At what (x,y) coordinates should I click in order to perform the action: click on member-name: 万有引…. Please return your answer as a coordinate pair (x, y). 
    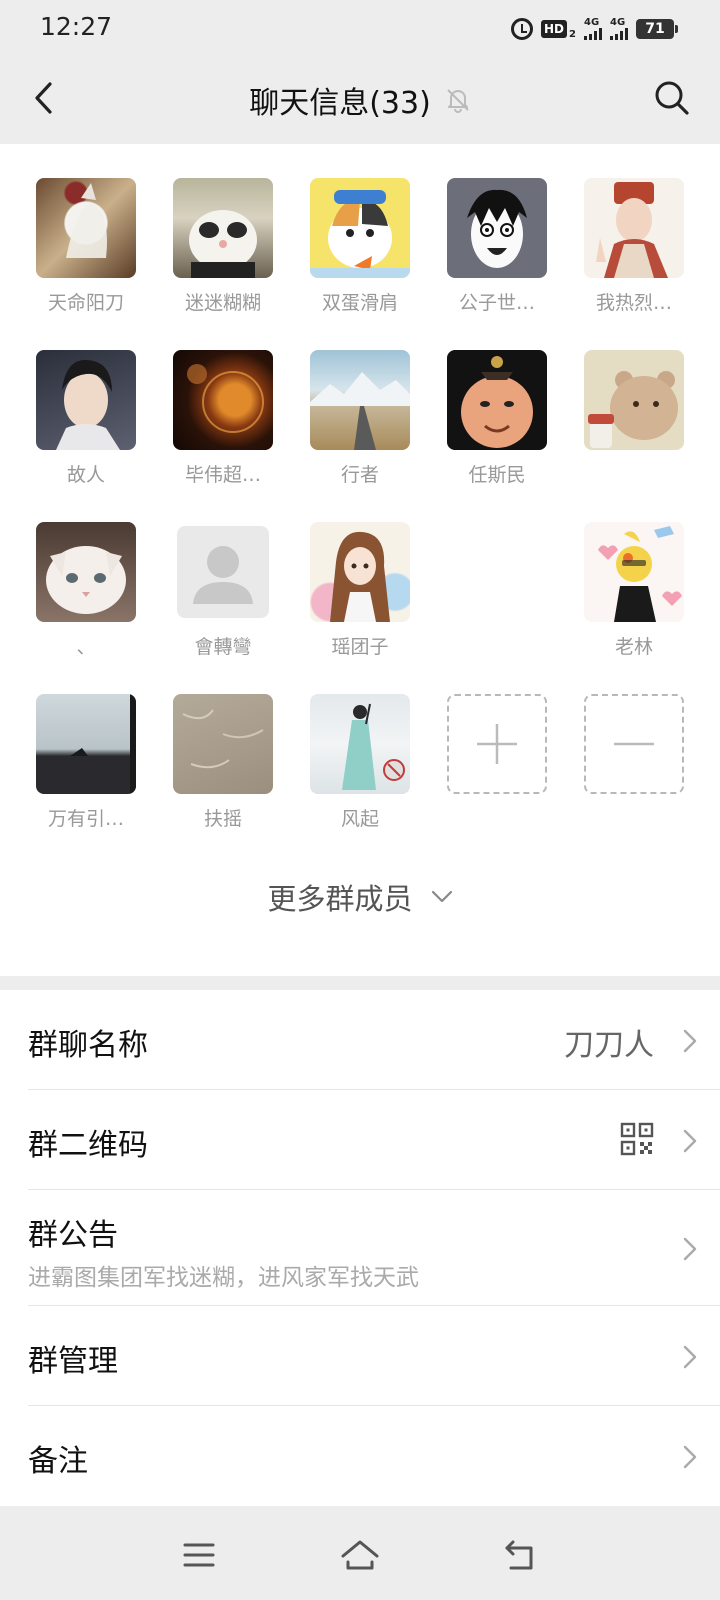
    Looking at the image, I should click on (85, 819).